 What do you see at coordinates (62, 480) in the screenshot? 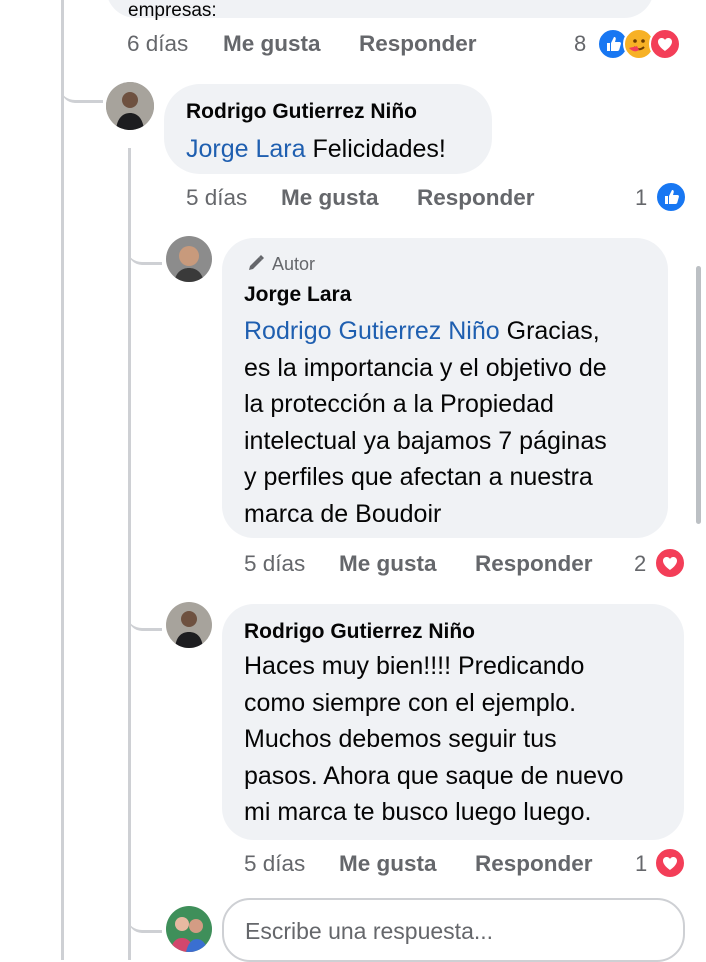
I see `thread-line-outer` at bounding box center [62, 480].